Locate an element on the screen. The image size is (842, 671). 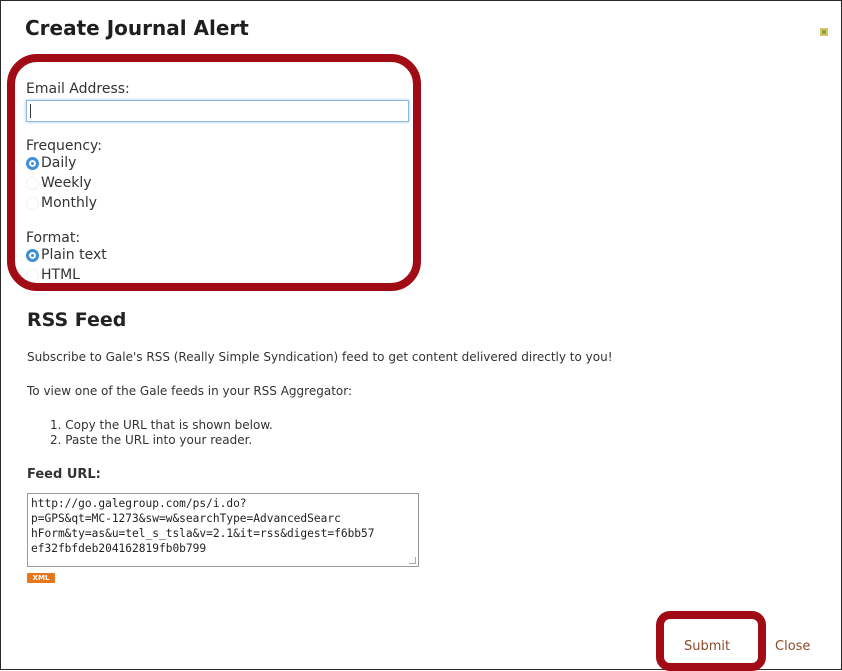
rss-step: 2. Paste the URL into your reader. is located at coordinates (151, 440).